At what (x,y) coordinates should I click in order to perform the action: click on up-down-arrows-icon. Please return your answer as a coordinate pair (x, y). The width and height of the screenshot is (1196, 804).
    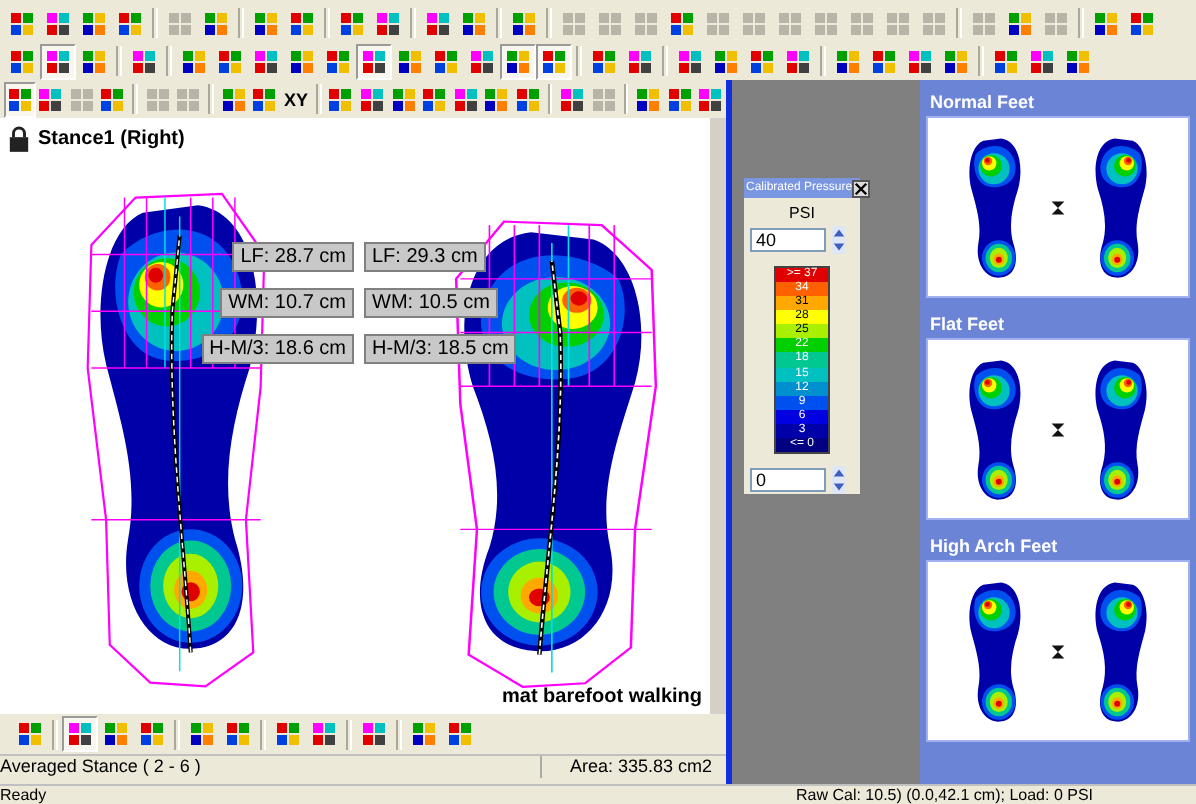
    Looking at the image, I should click on (839, 480).